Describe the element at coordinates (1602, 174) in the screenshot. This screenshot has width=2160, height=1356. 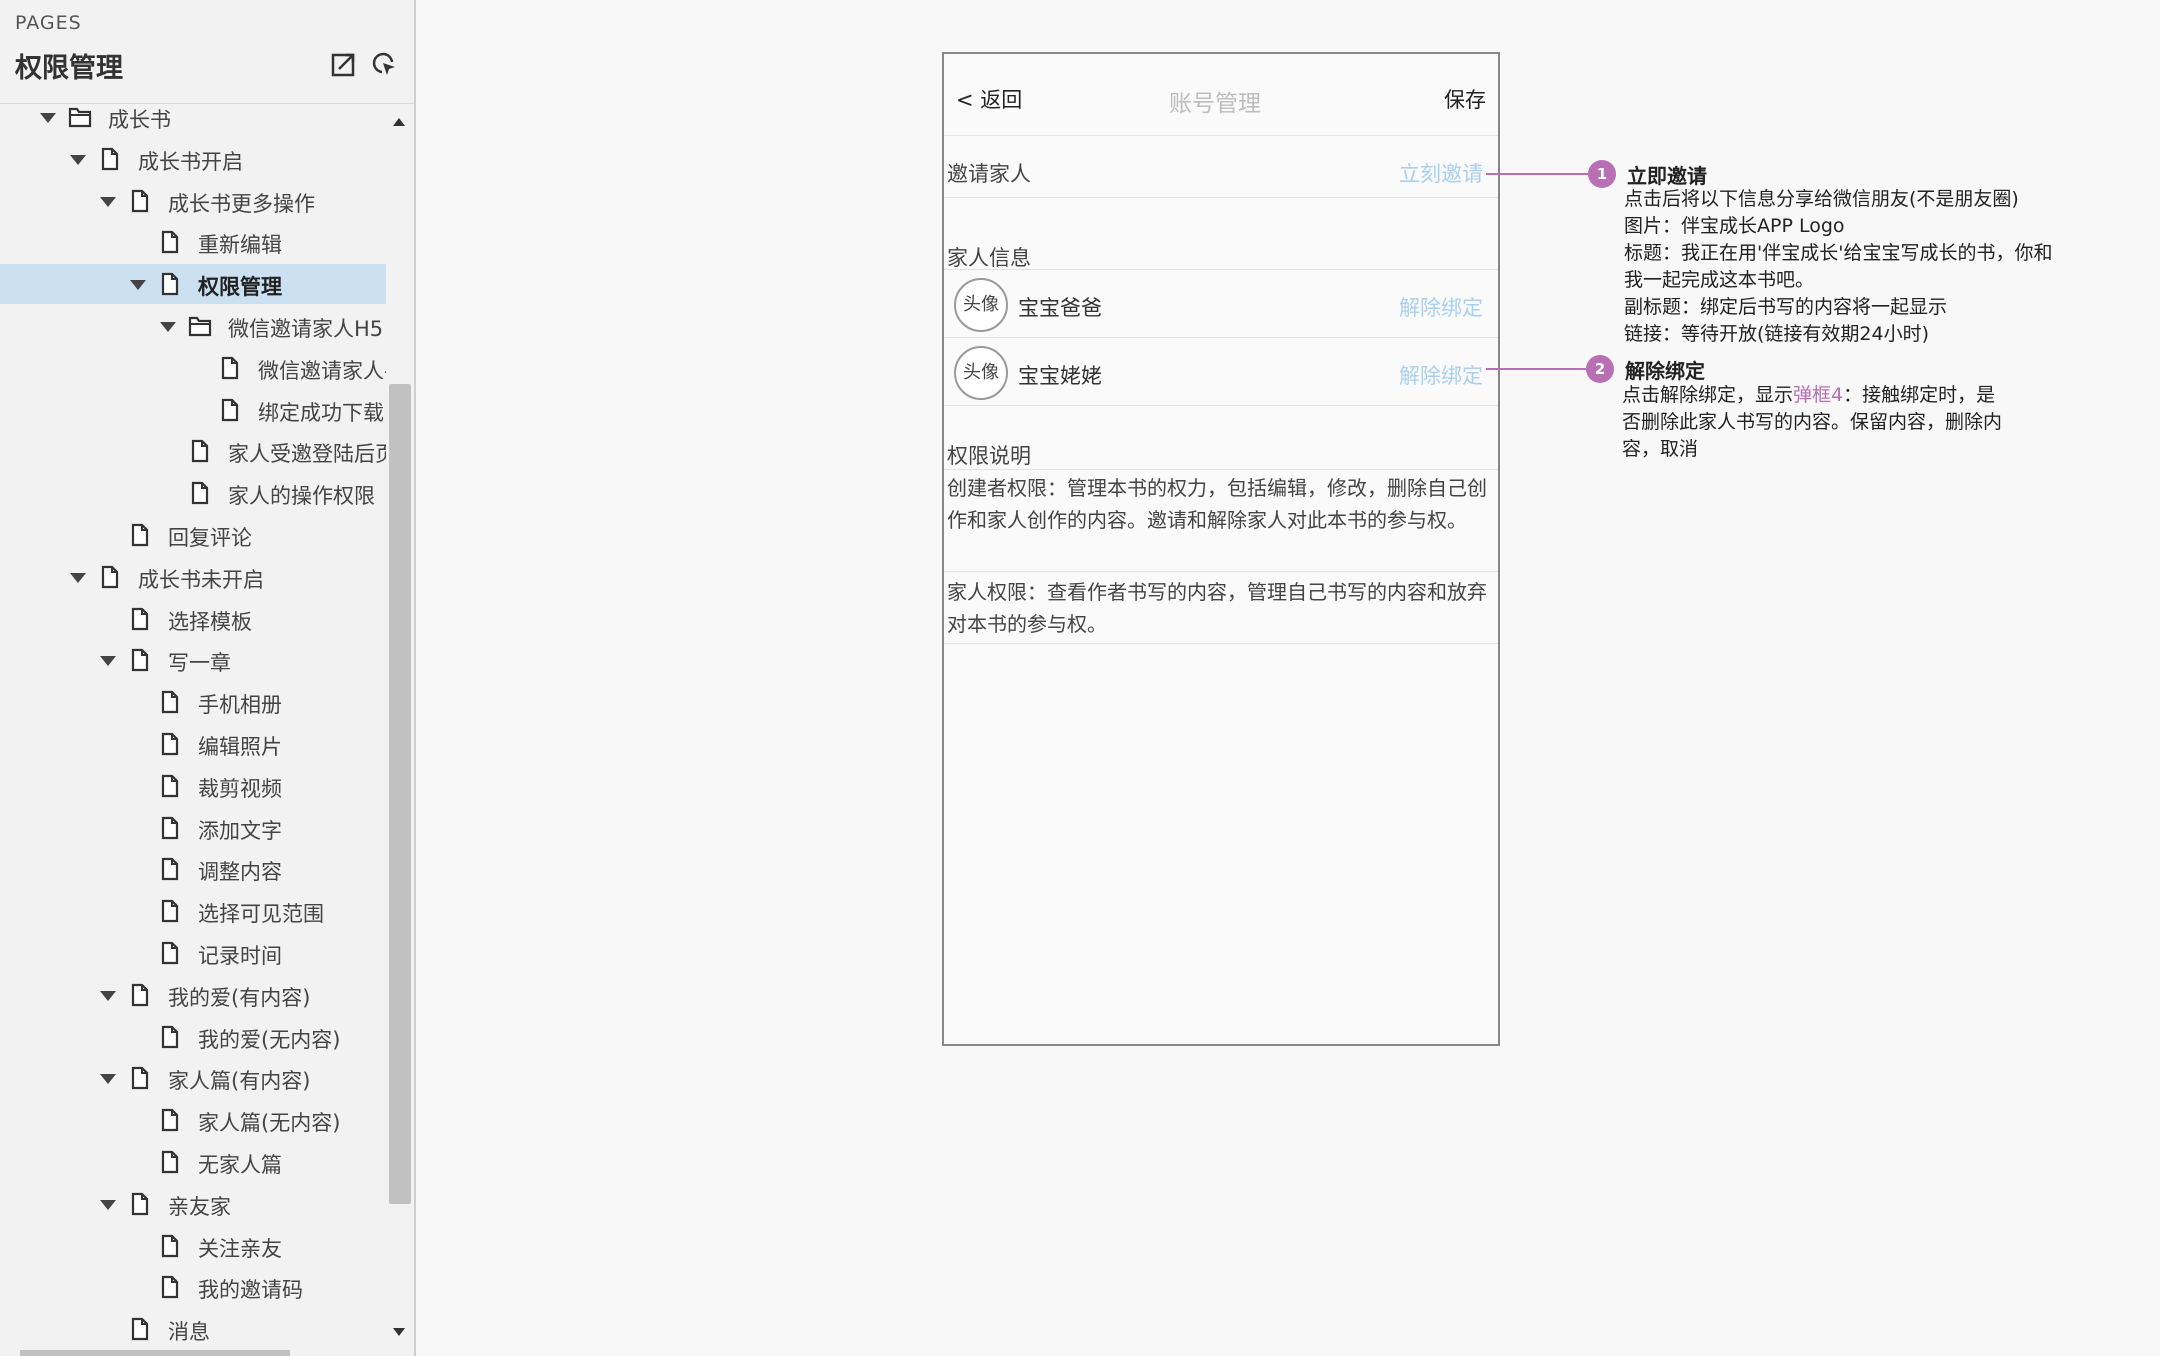
I see `annotation-marker-1: 1` at that location.